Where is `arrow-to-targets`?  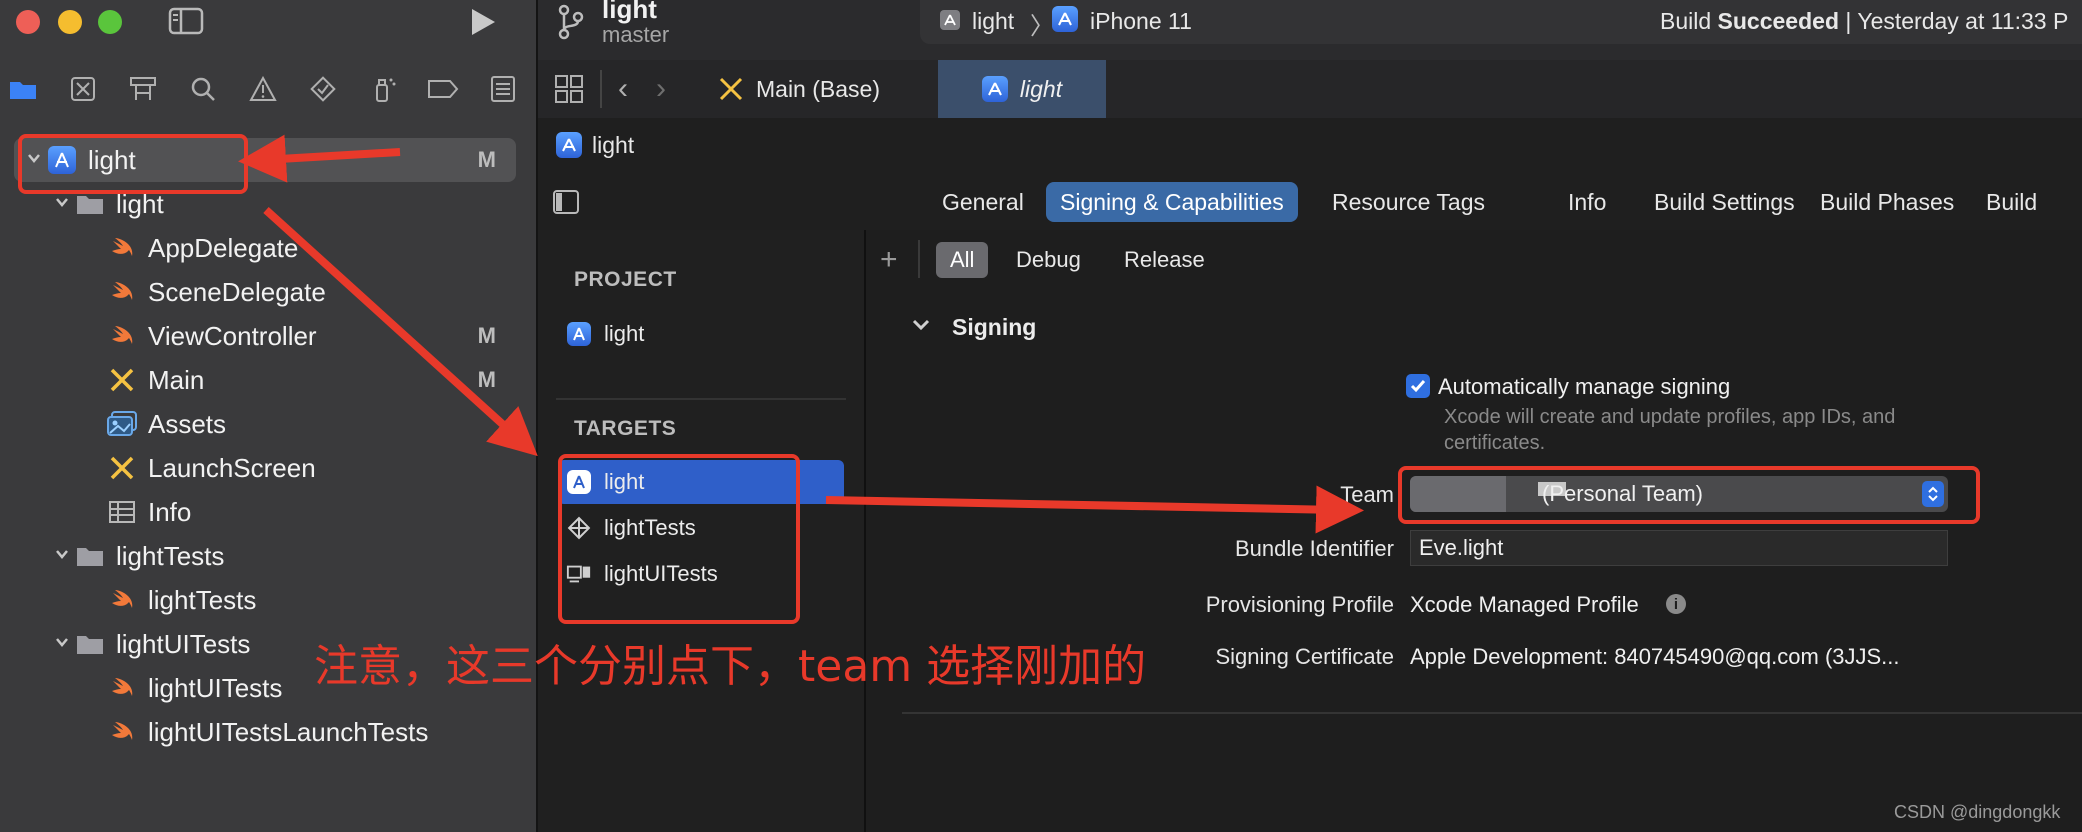
arrow-to-targets is located at coordinates (400, 332).